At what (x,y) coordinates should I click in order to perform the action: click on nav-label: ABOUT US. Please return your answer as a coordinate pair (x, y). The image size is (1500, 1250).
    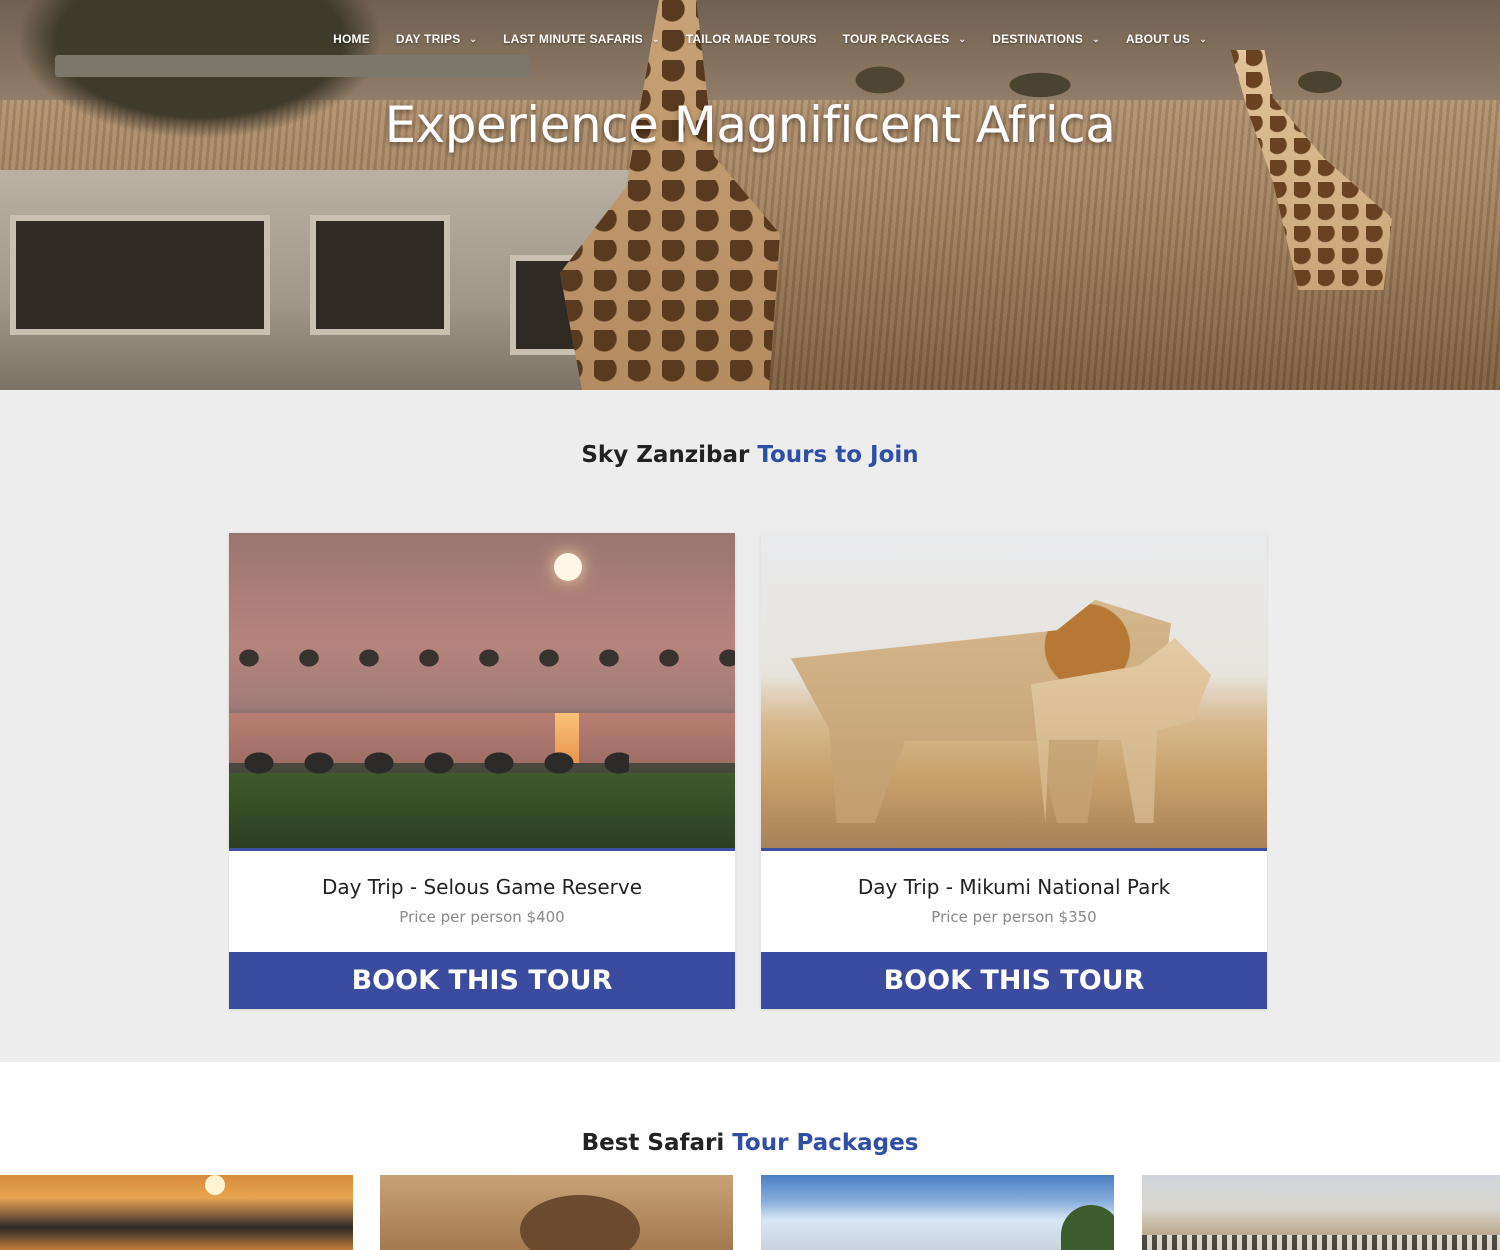
    Looking at the image, I should click on (1158, 39).